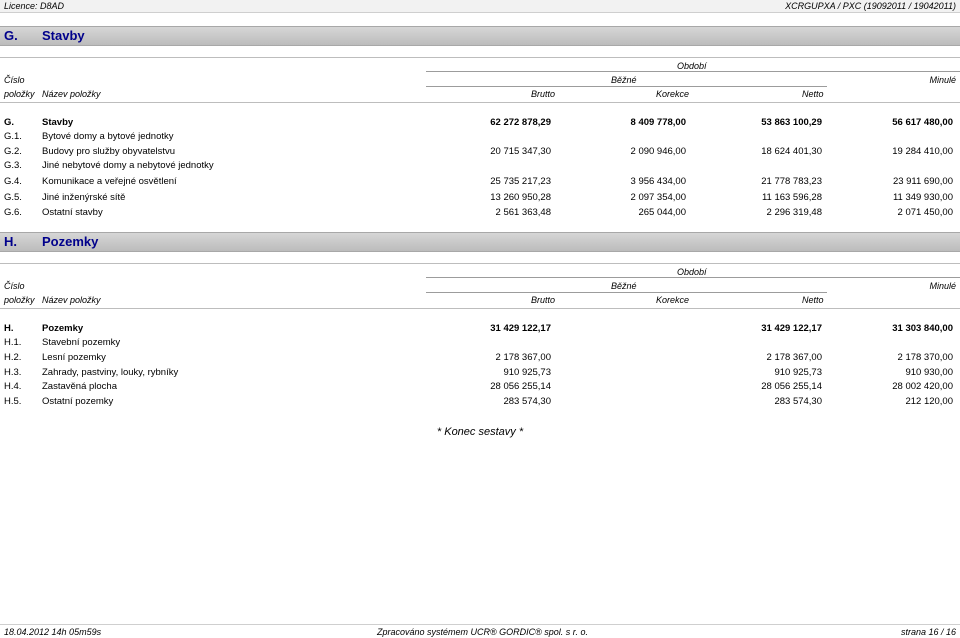 The height and width of the screenshot is (638, 960). I want to click on section-band-h: H. Pozemky, so click(480, 242).